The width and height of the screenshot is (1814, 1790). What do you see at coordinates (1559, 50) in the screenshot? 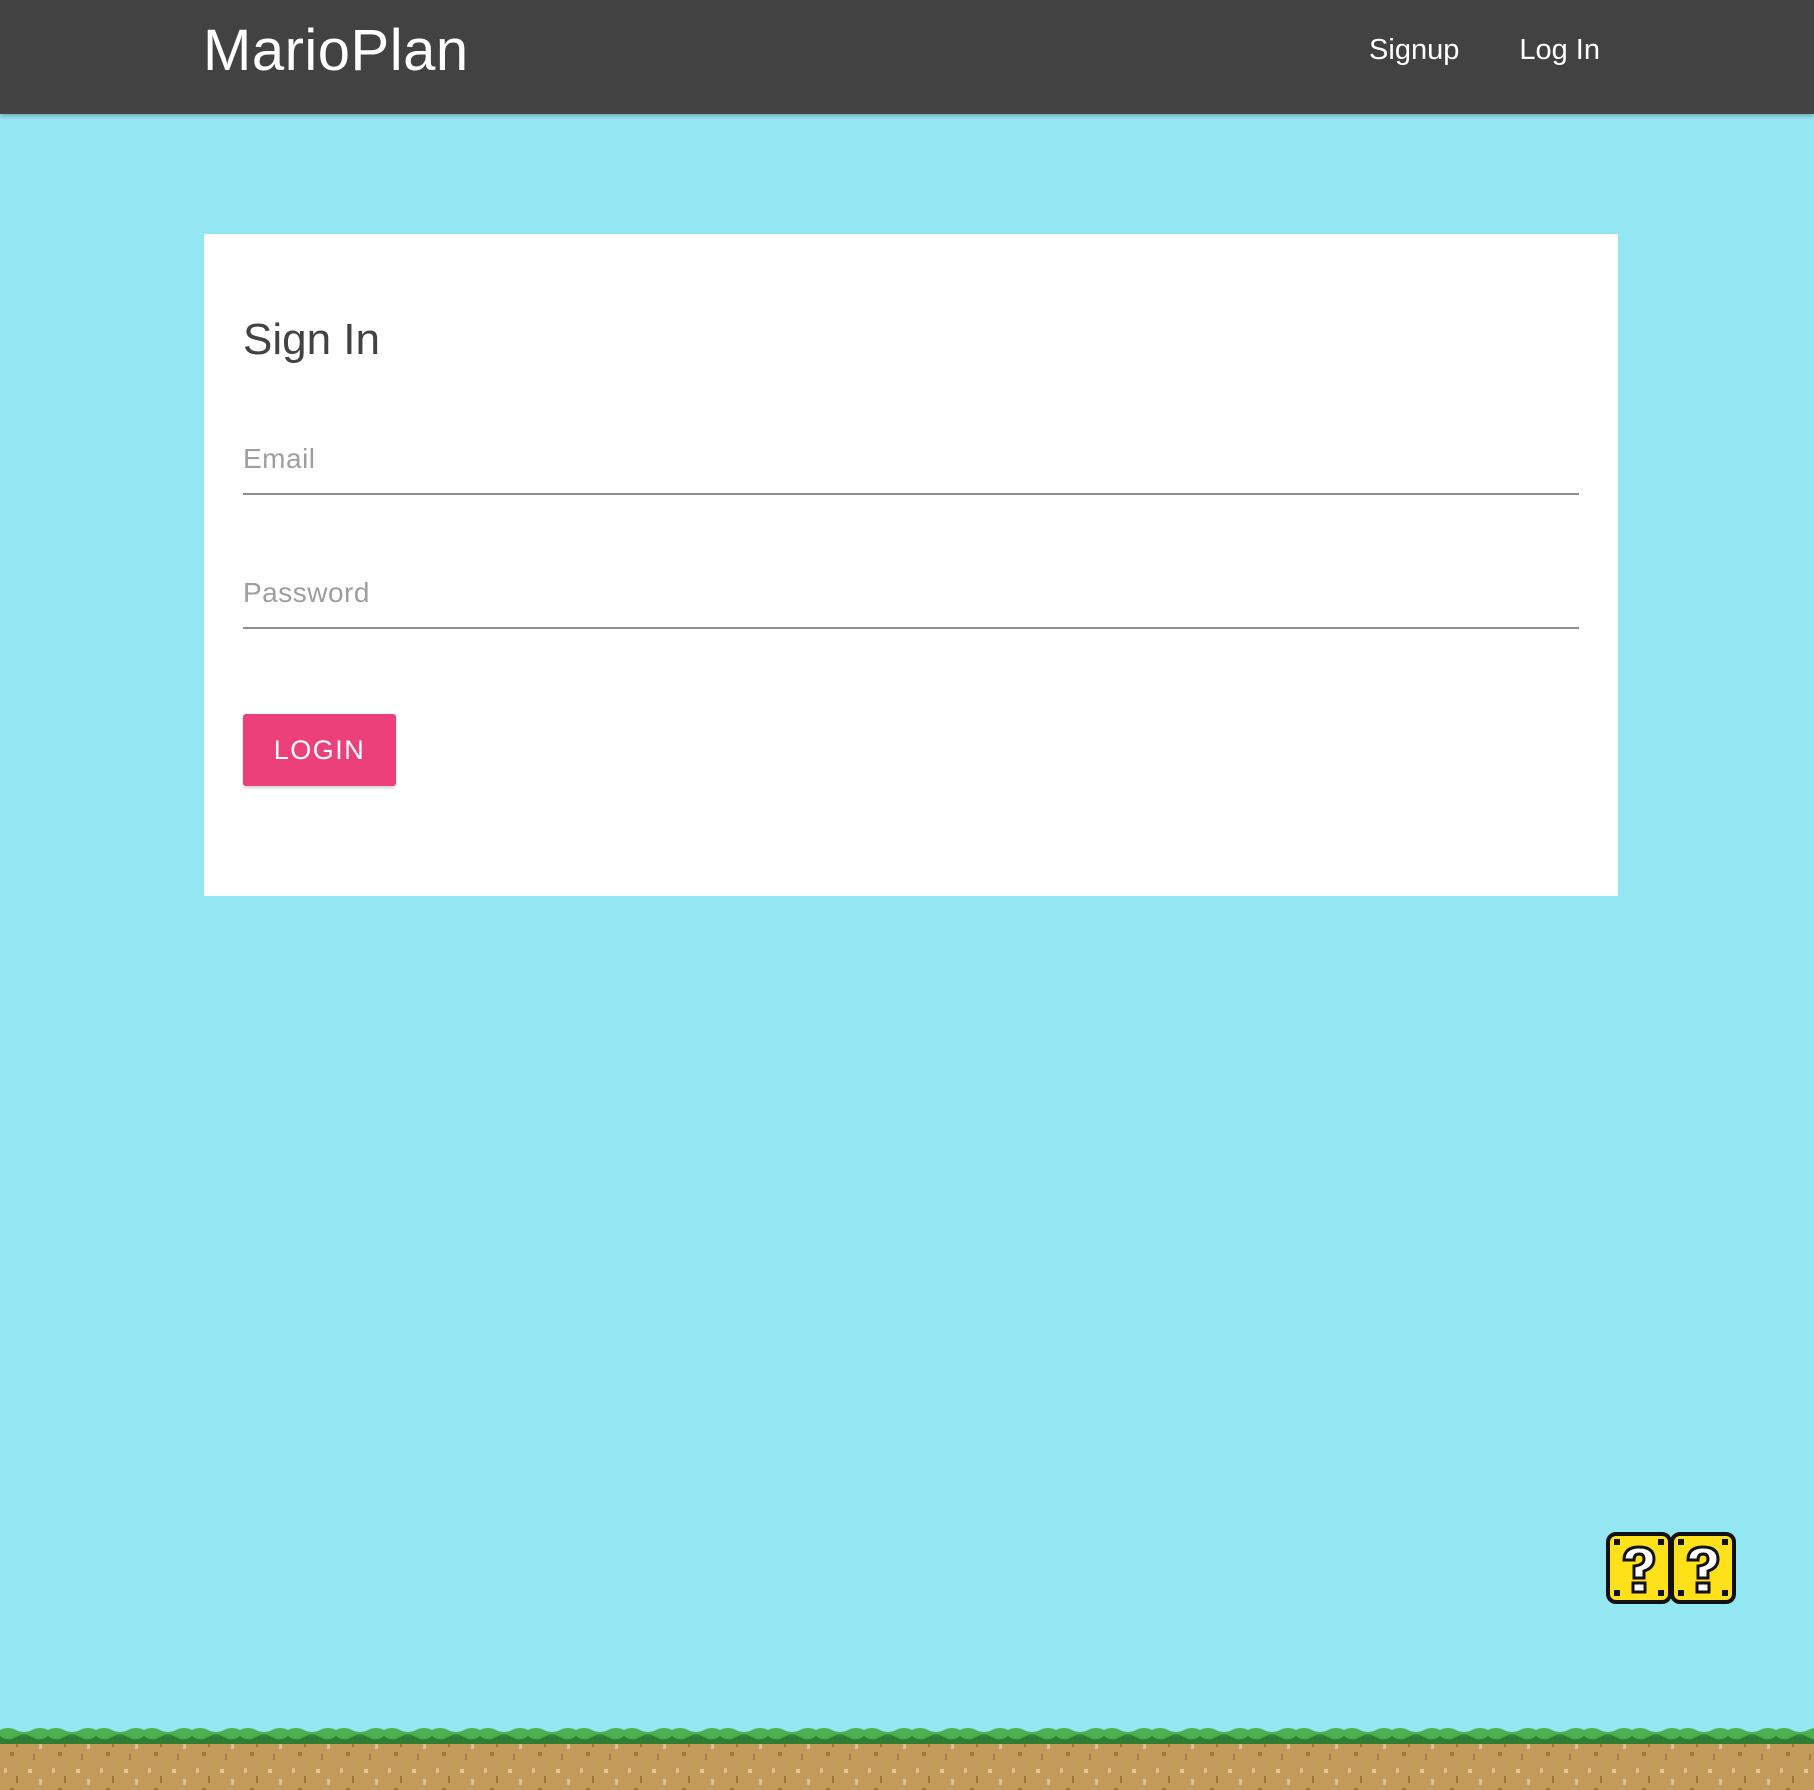
I see `nav-link-login: Log In` at bounding box center [1559, 50].